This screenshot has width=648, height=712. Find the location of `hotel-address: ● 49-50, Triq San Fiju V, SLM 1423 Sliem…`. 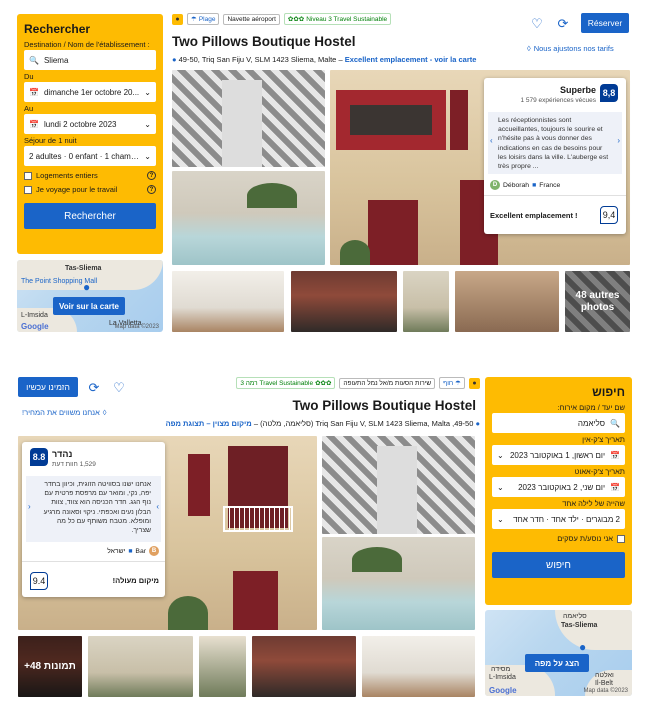

hotel-address: ● 49-50, Triq San Fiju V, SLM 1423 Sliem… is located at coordinates (322, 423).